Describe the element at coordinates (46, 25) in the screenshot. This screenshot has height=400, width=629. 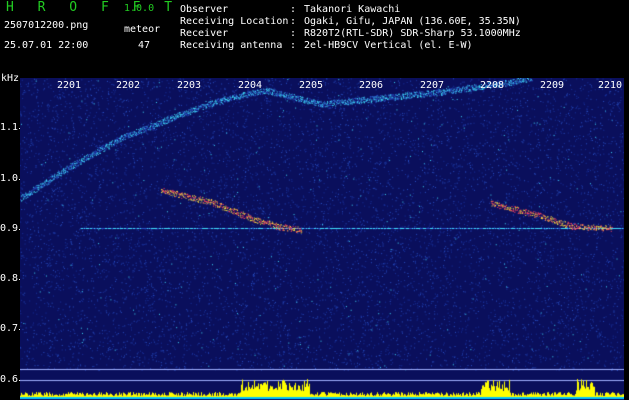
I see `file-name: 2507012200.png` at that location.